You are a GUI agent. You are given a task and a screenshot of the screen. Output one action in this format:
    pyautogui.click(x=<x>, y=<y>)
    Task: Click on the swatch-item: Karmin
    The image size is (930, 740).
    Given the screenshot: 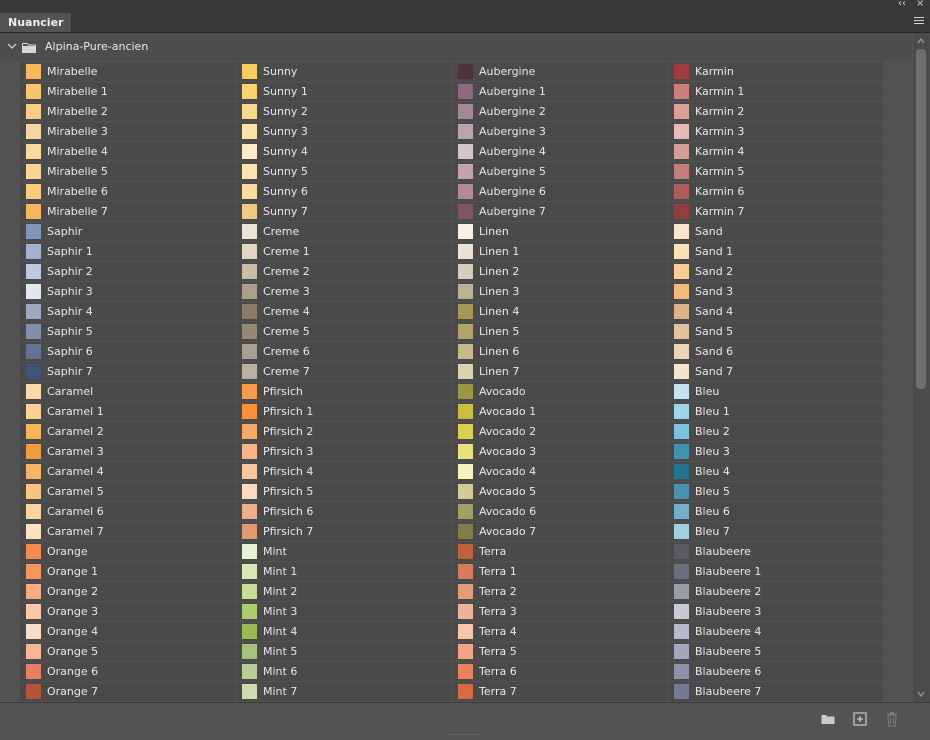 What is the action you would take?
    pyautogui.click(x=775, y=71)
    